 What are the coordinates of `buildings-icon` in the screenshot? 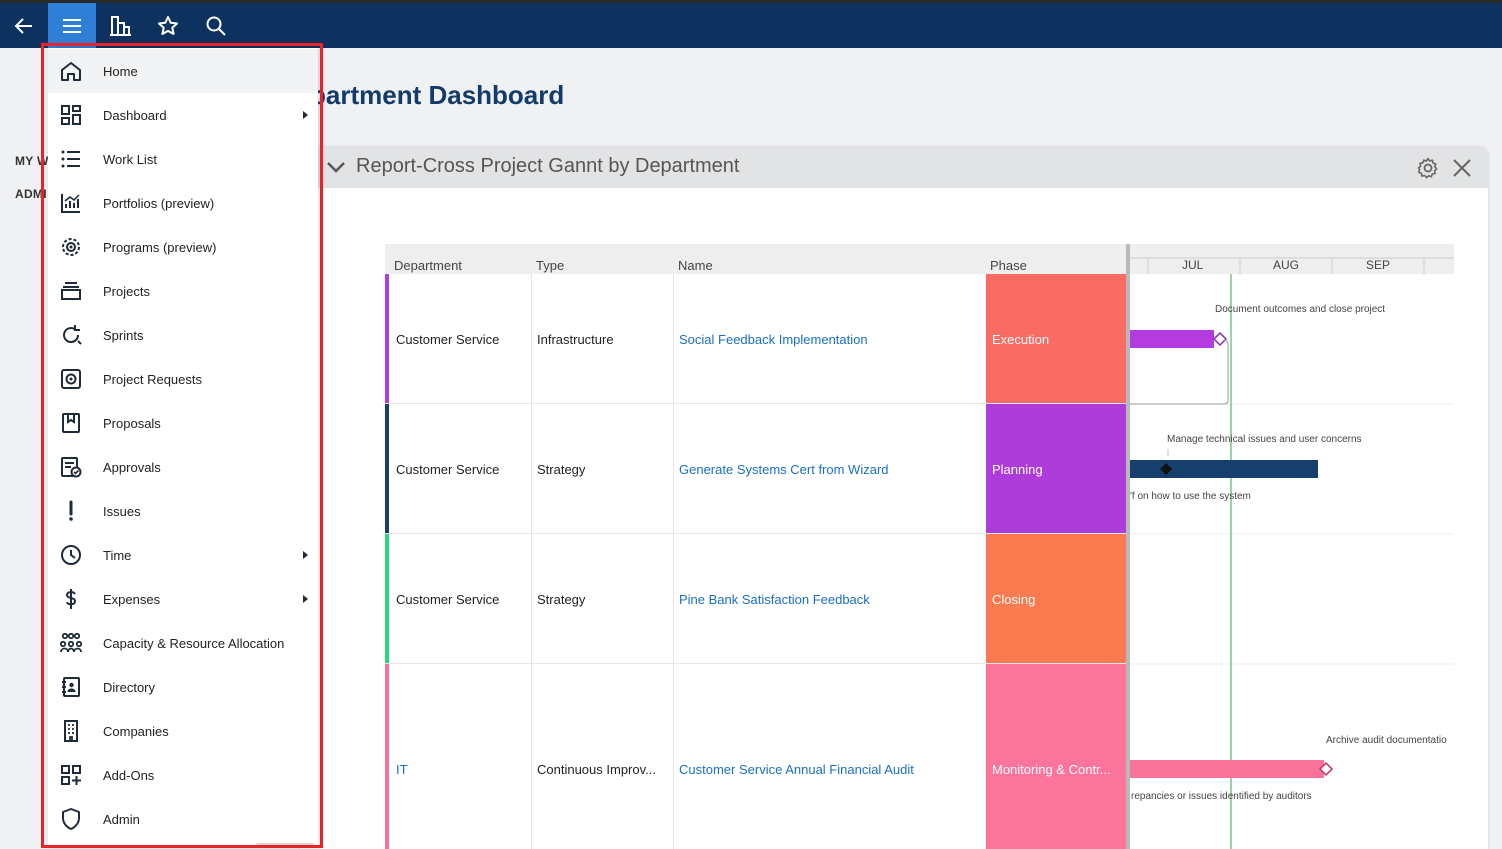 It's located at (120, 25).